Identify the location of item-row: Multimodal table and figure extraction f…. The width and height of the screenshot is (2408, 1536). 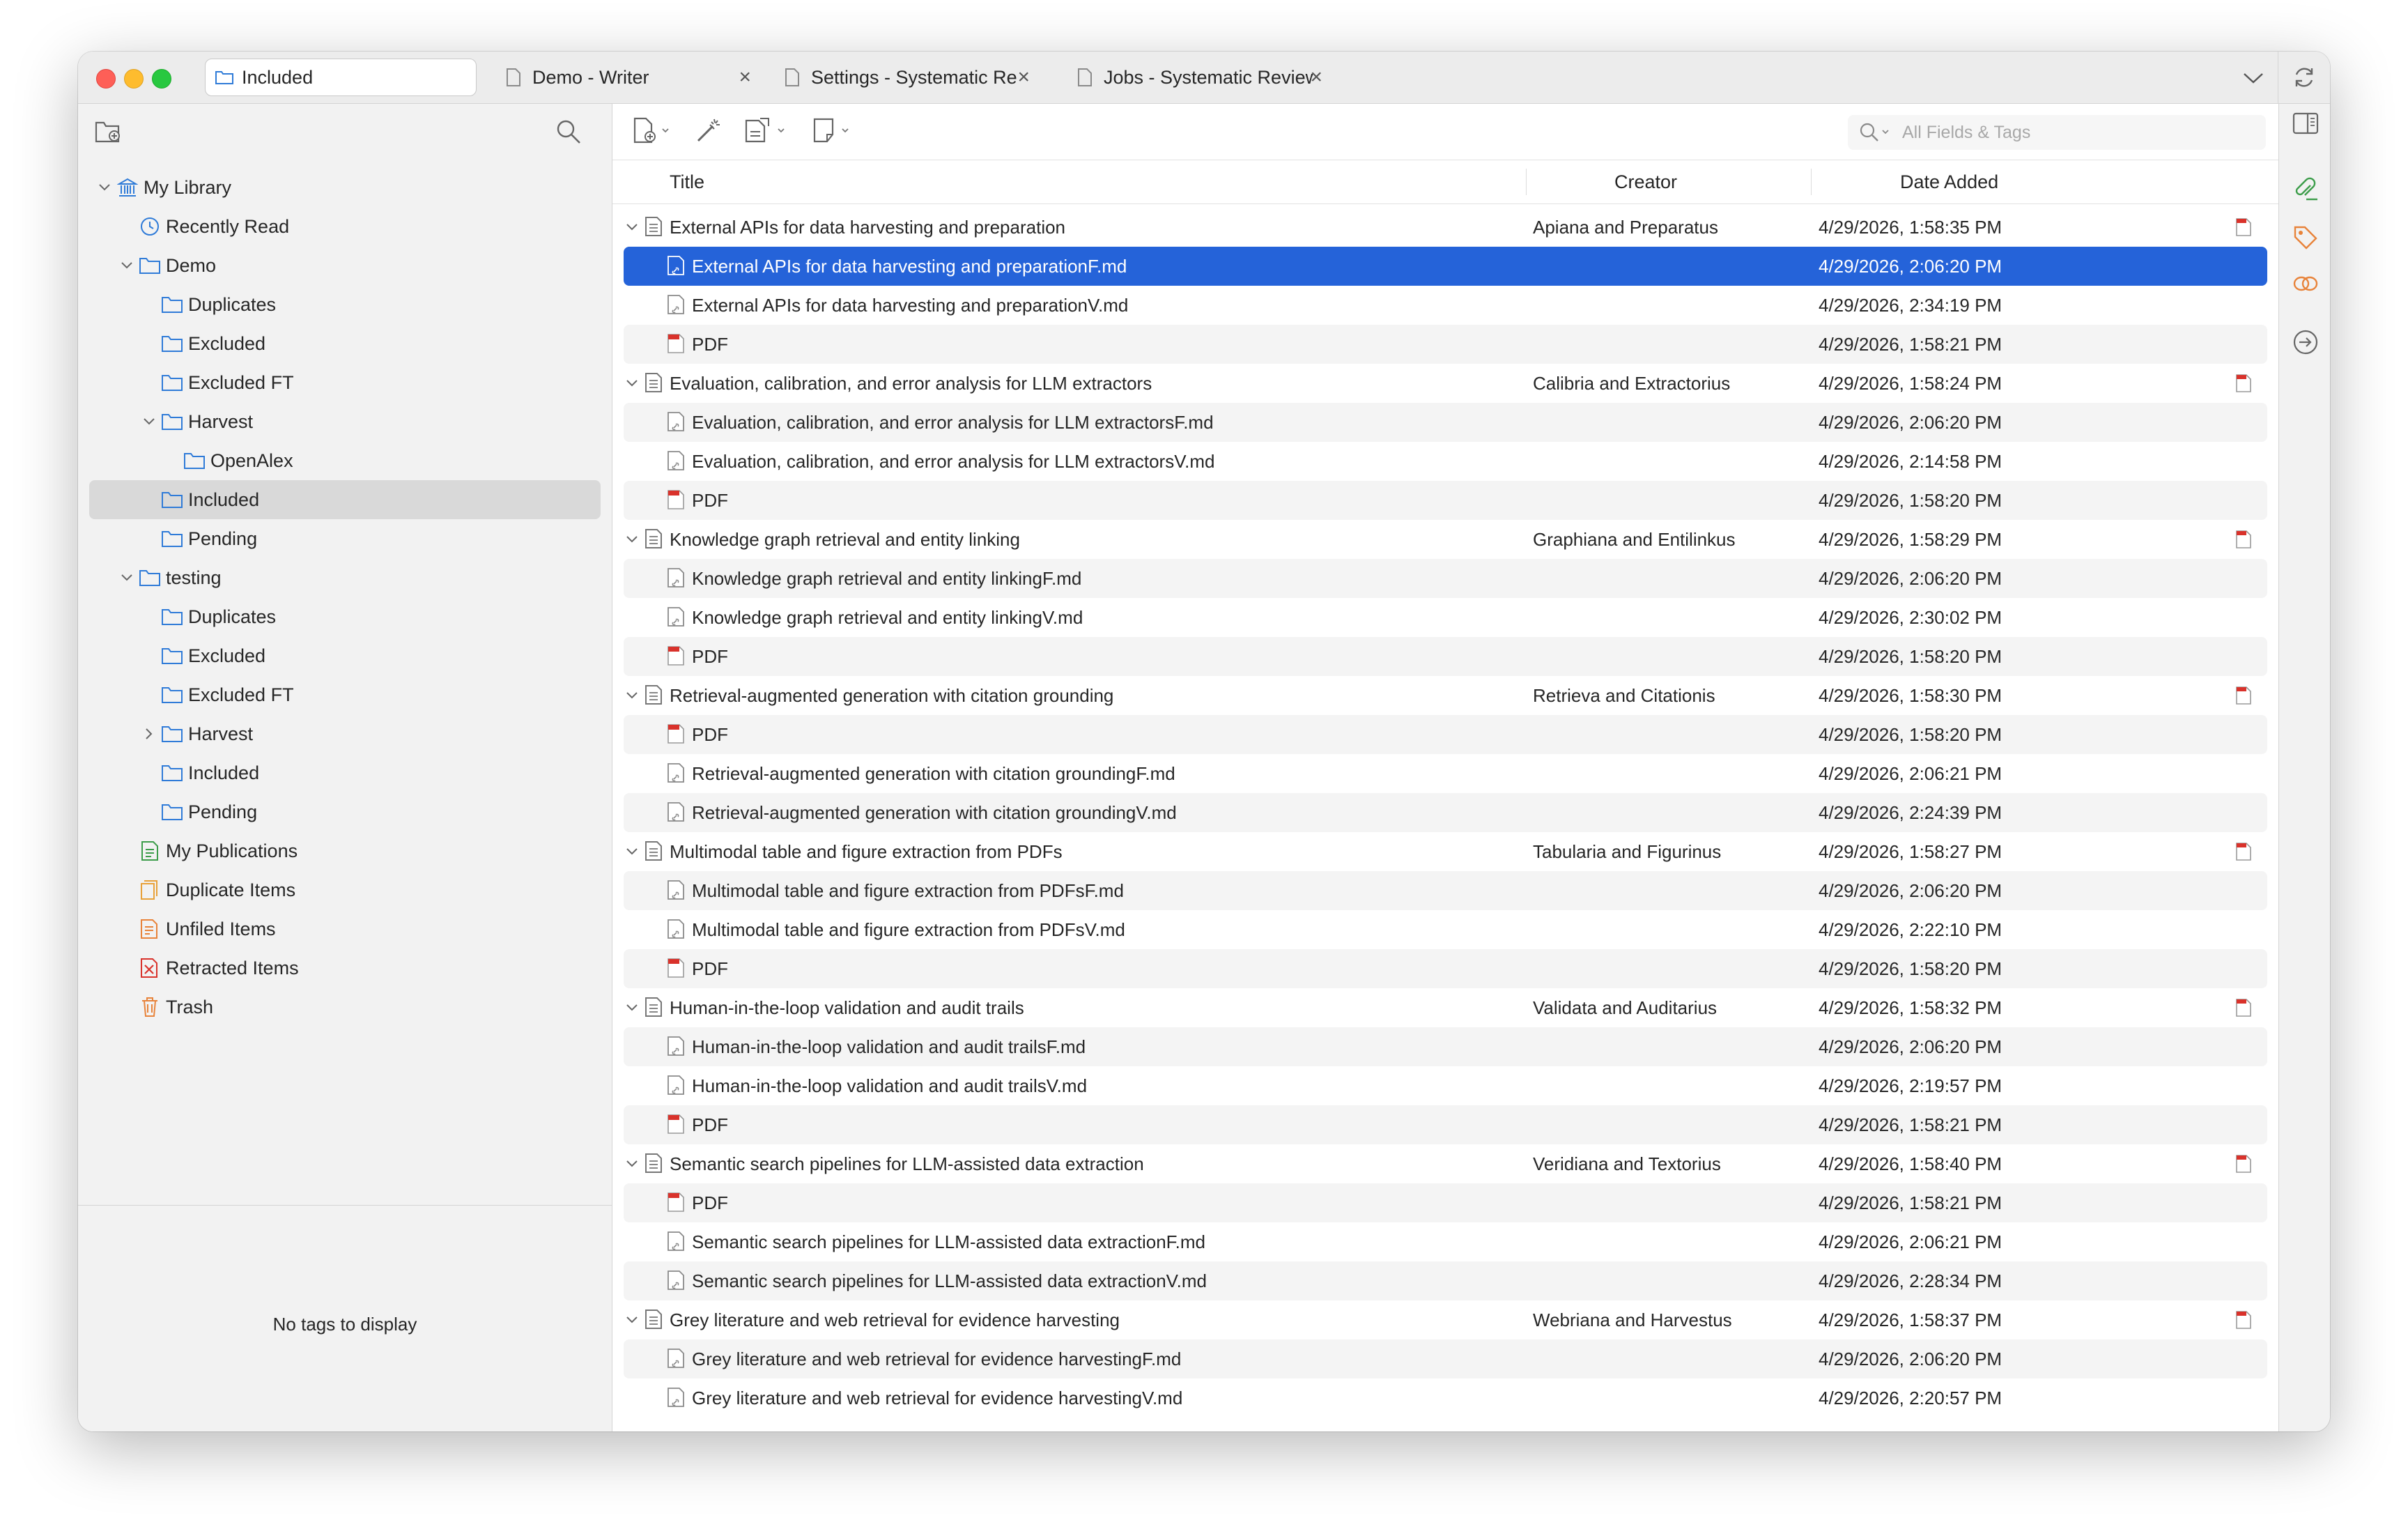
(1446, 851).